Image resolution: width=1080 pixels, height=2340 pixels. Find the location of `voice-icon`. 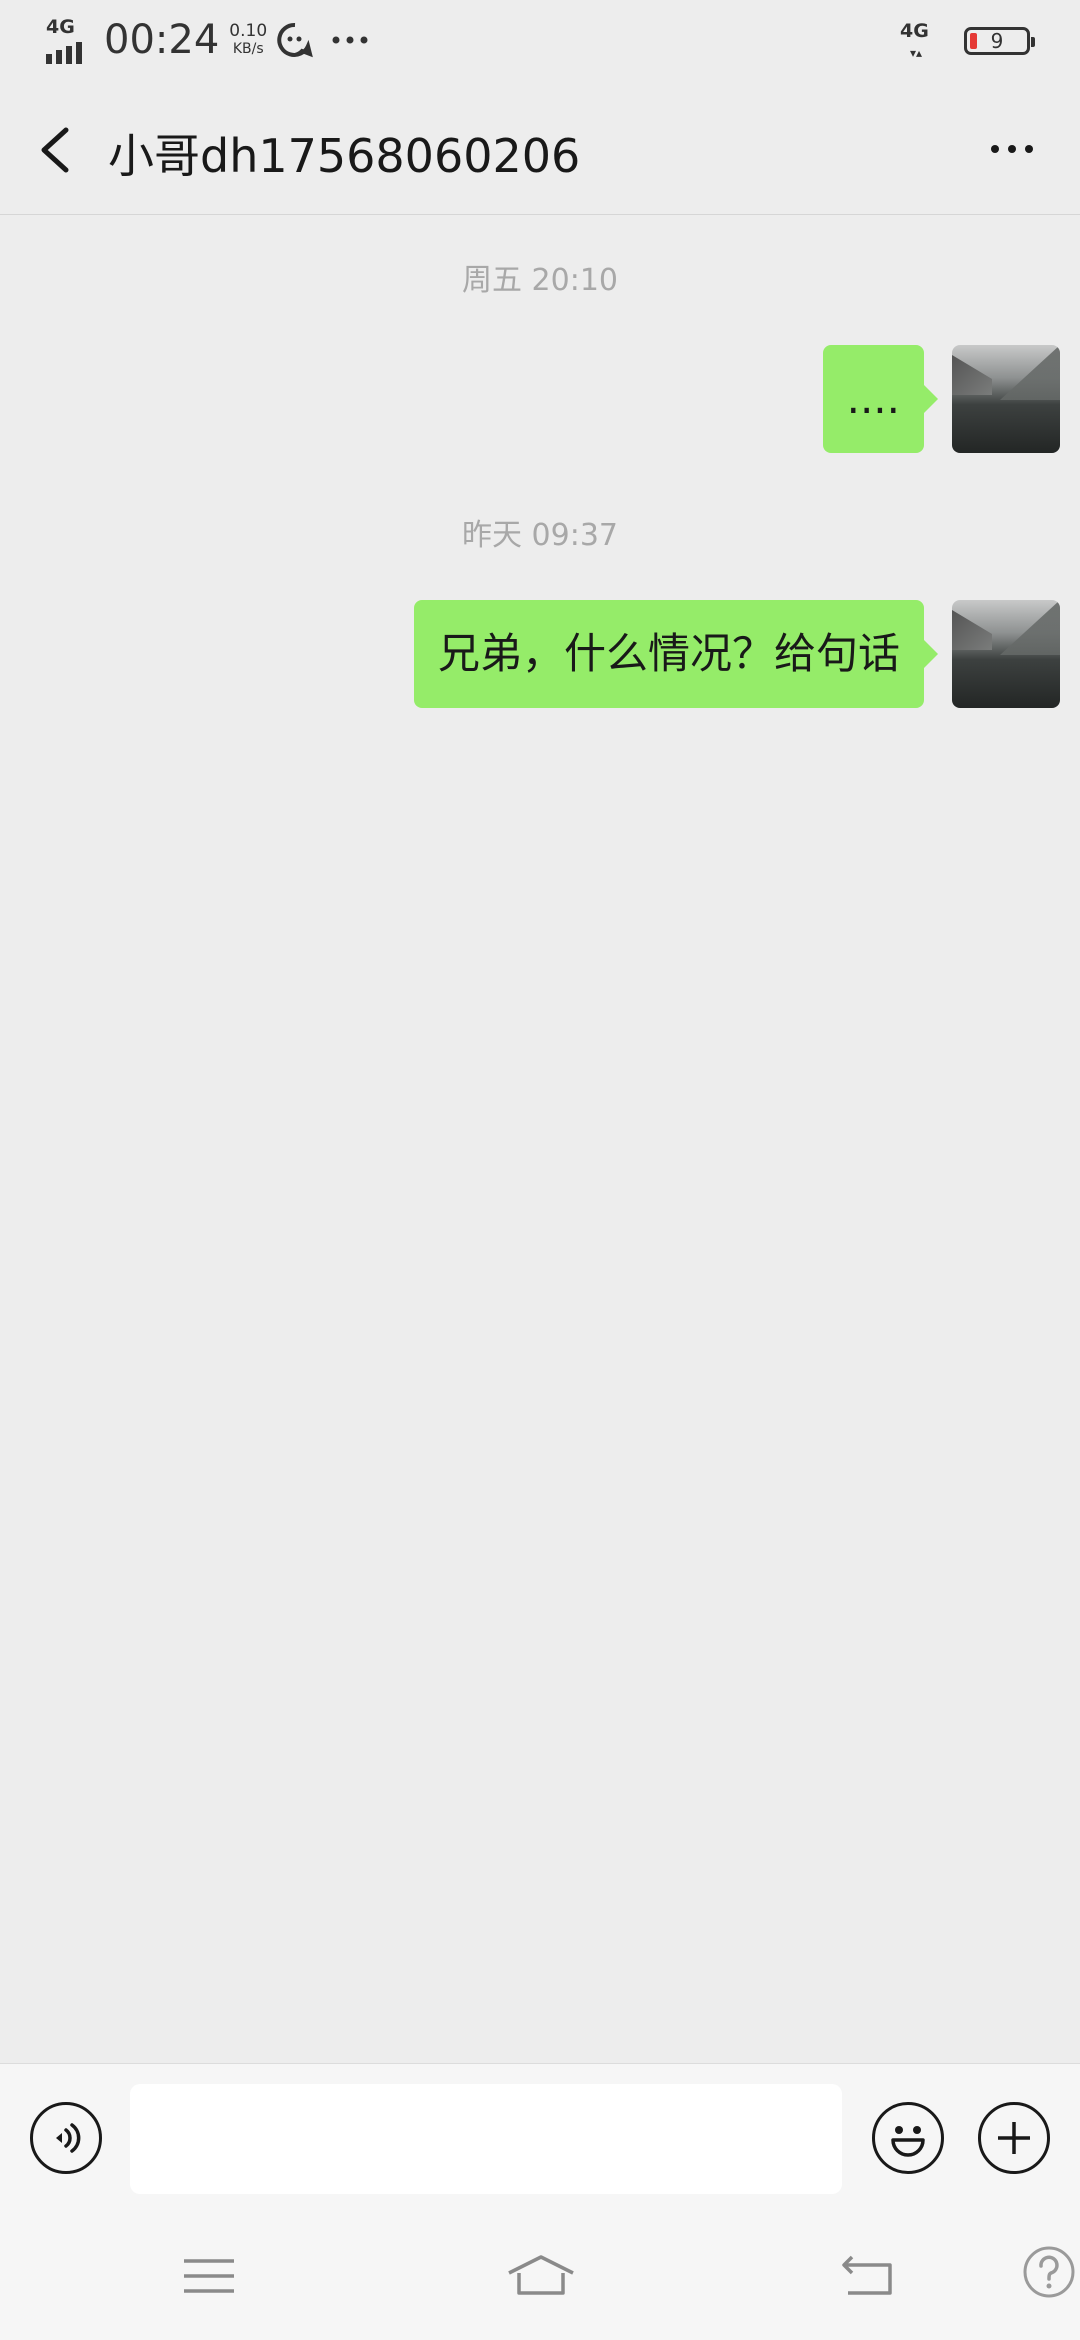

voice-icon is located at coordinates (68, 2138).